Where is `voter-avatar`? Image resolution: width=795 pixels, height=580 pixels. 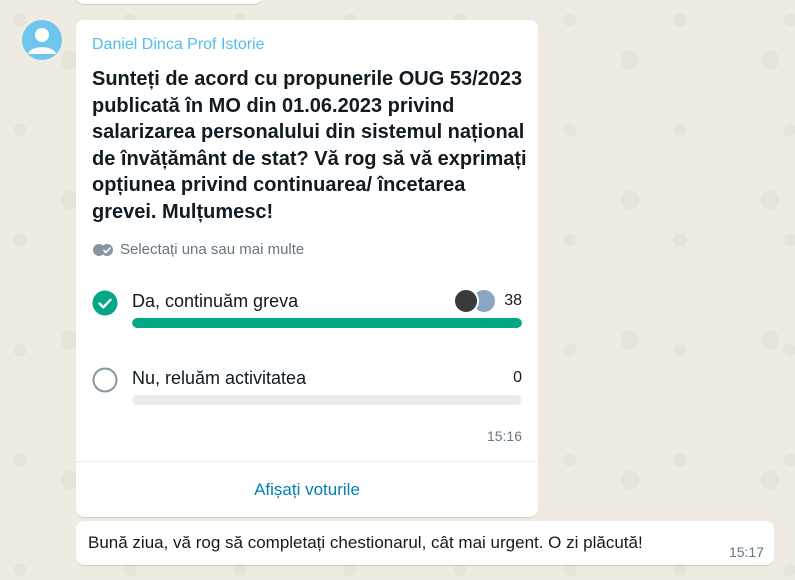 voter-avatar is located at coordinates (466, 301).